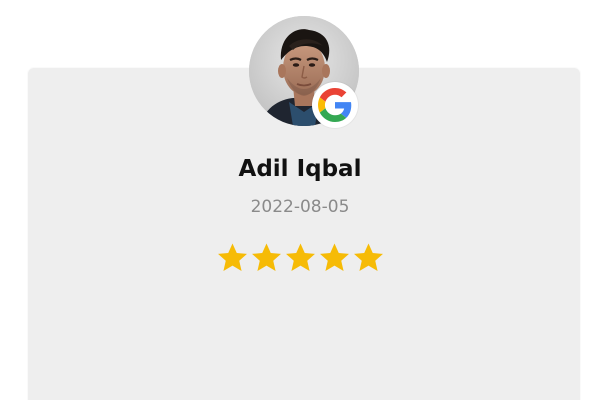 This screenshot has width=600, height=400. Describe the element at coordinates (300, 169) in the screenshot. I see `reviewer-name: Adil Iqbal` at that location.